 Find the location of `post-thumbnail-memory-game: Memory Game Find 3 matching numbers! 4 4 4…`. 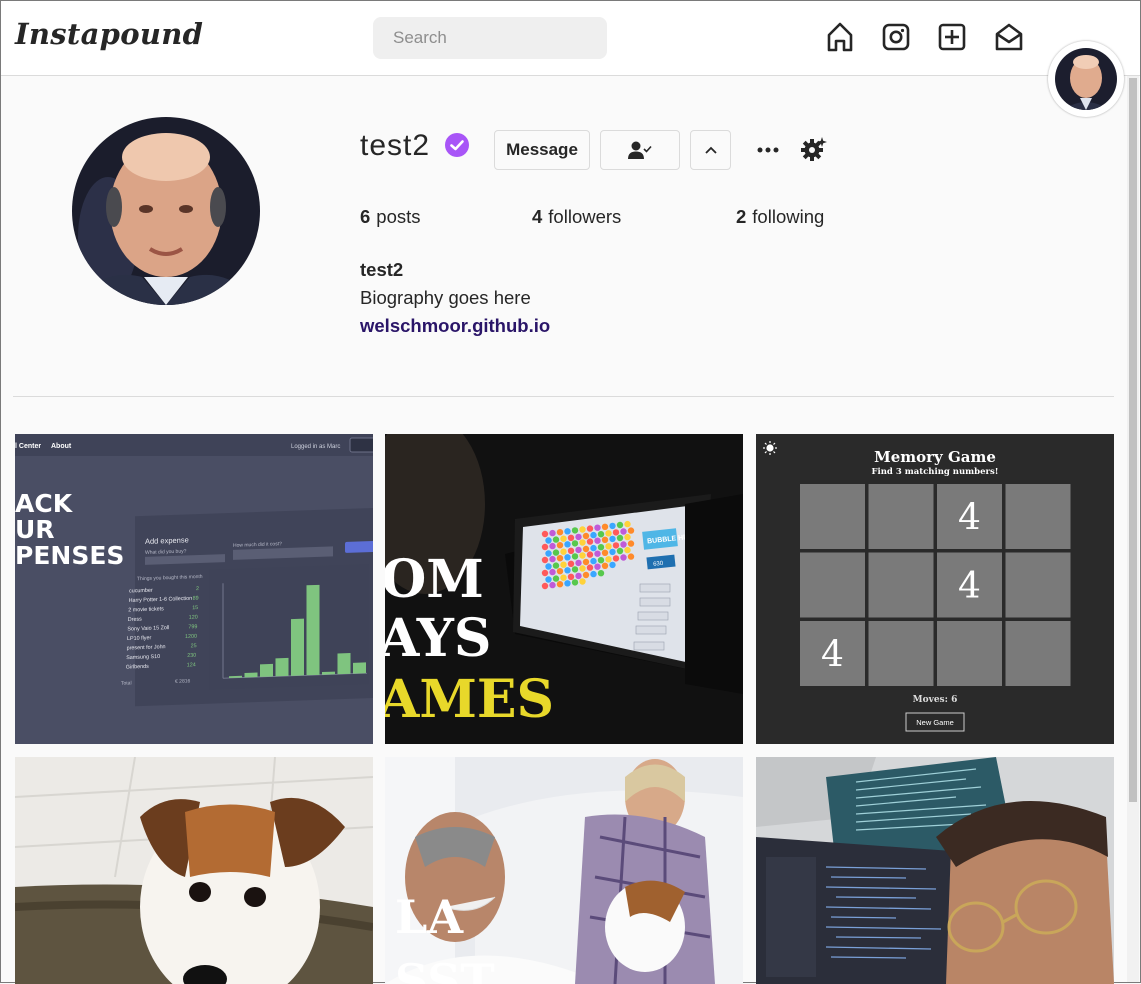

post-thumbnail-memory-game: Memory Game Find 3 matching numbers! 4 4 4… is located at coordinates (935, 589).